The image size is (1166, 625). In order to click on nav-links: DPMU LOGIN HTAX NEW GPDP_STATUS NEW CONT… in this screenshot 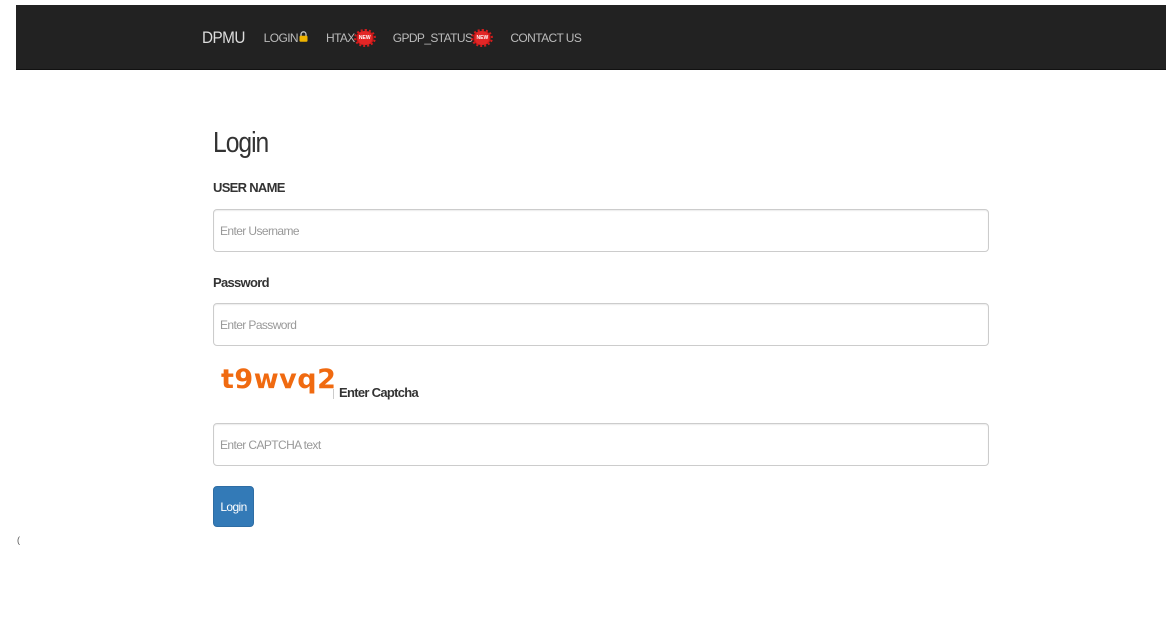, I will do `click(400, 37)`.